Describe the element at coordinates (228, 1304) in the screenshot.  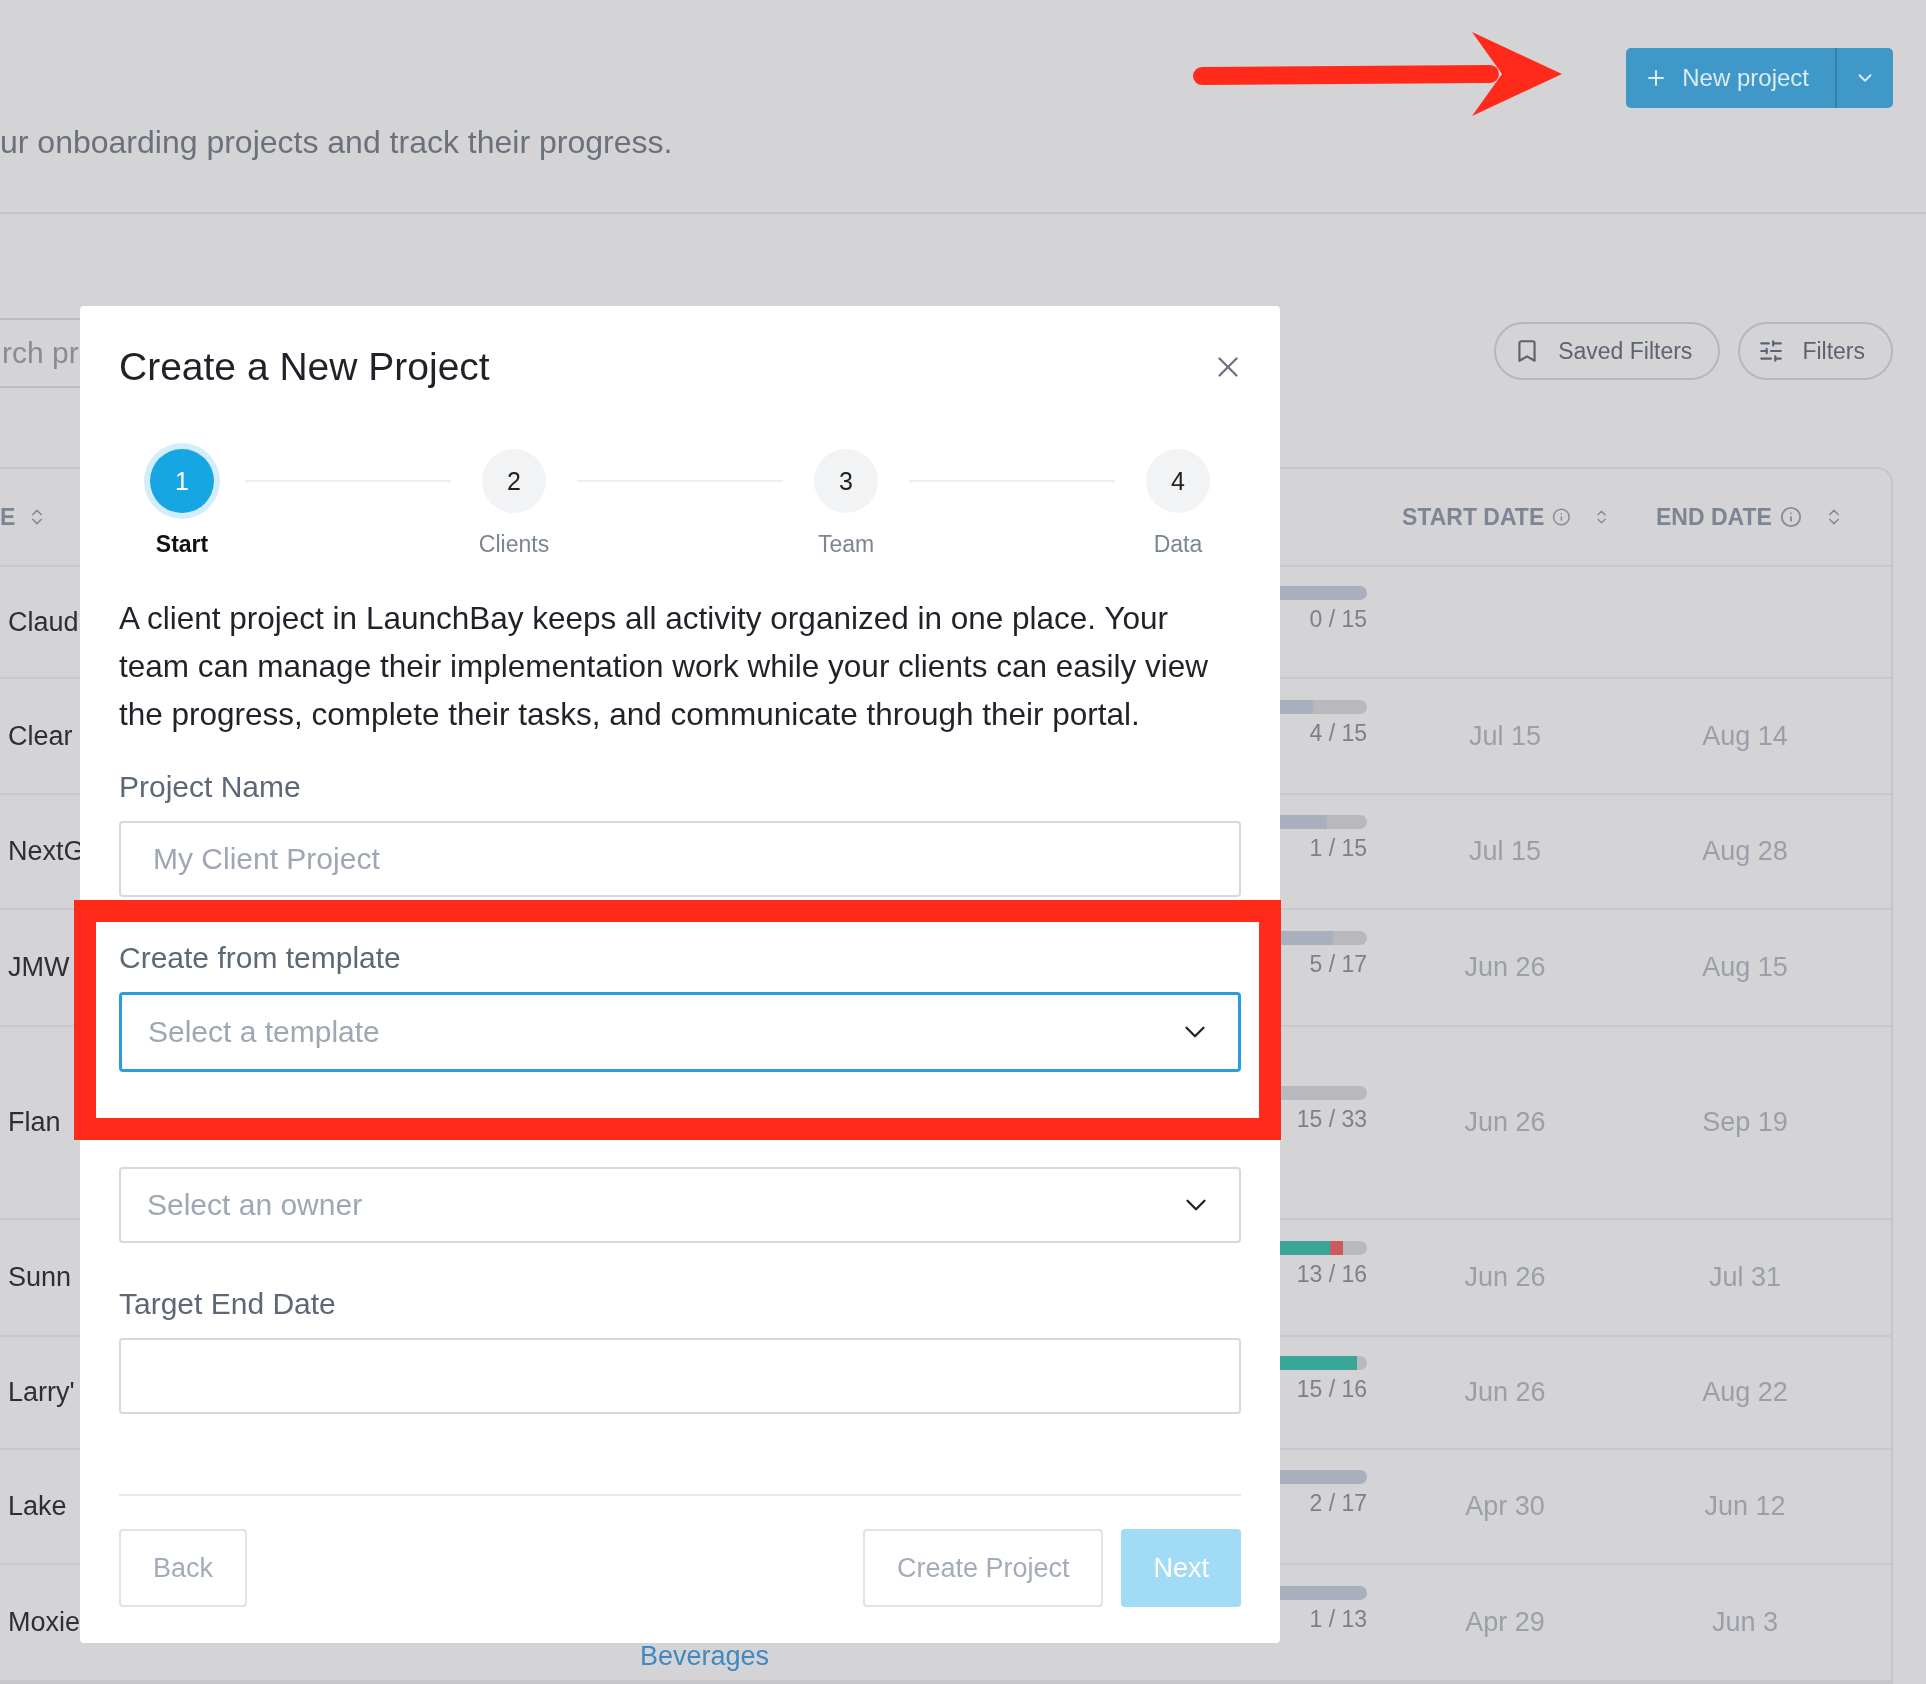
I see `field-label: Target End Date` at that location.